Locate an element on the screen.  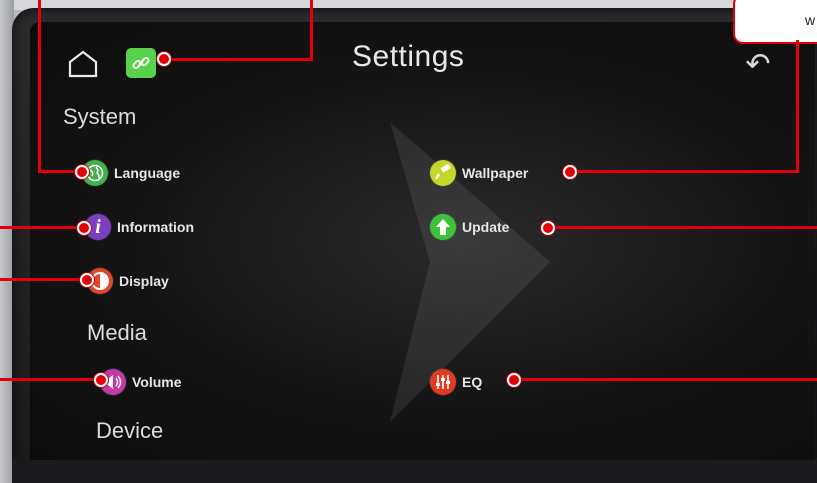
menu-item-label: EQ is located at coordinates (472, 382).